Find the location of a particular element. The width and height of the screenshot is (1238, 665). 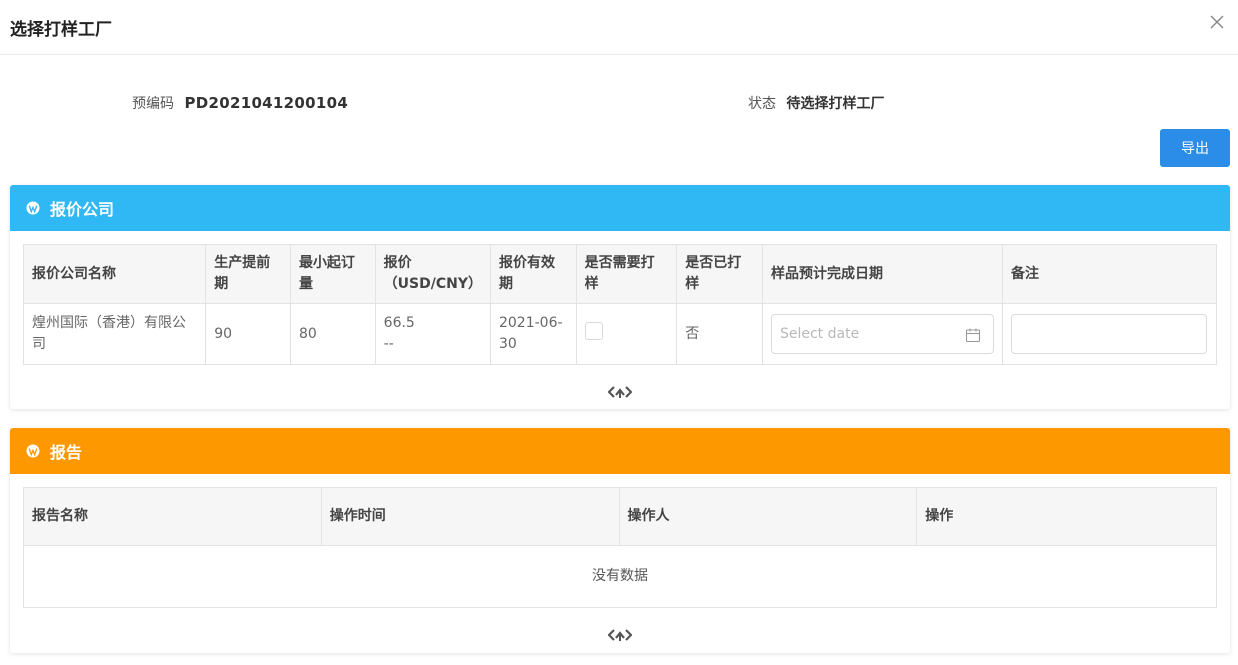

column-header: 报价（USD/CNY） is located at coordinates (432, 274).